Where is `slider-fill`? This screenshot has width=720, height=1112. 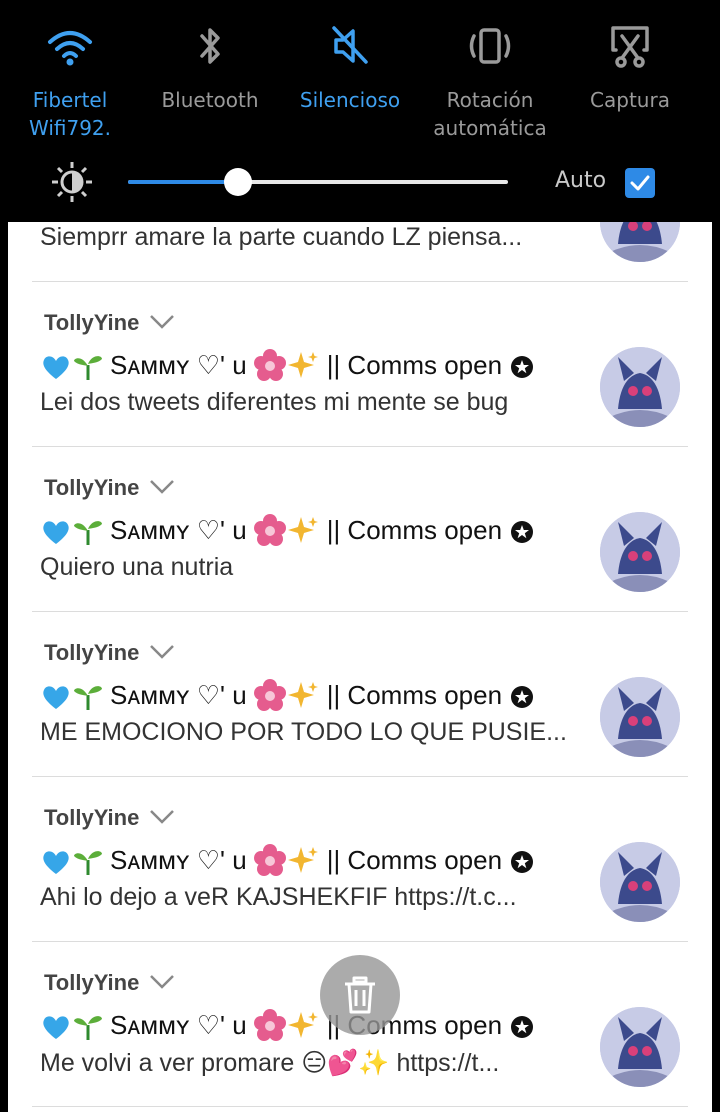 slider-fill is located at coordinates (183, 182).